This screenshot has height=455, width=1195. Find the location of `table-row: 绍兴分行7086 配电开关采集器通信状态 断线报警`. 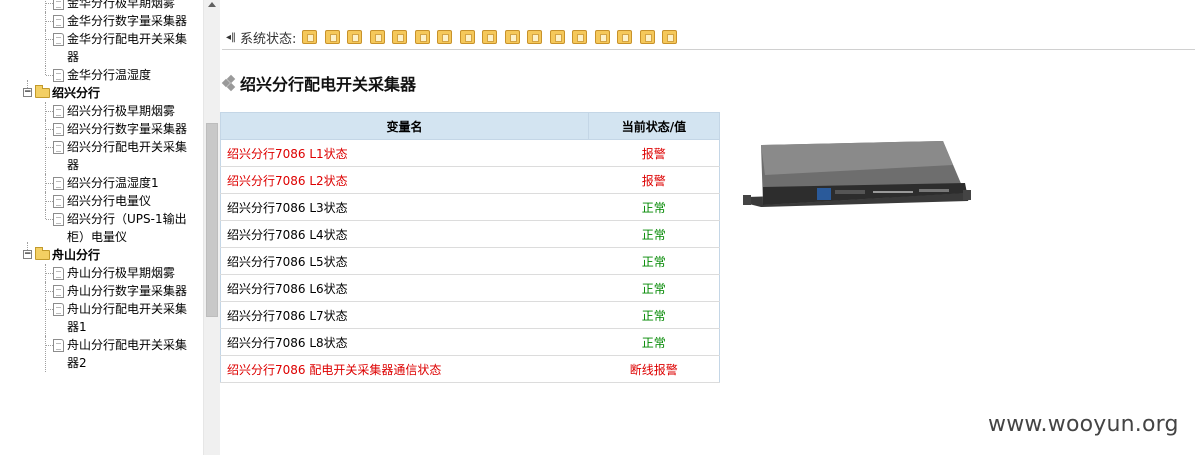

table-row: 绍兴分行7086 配电开关采集器通信状态 断线报警 is located at coordinates (470, 369).